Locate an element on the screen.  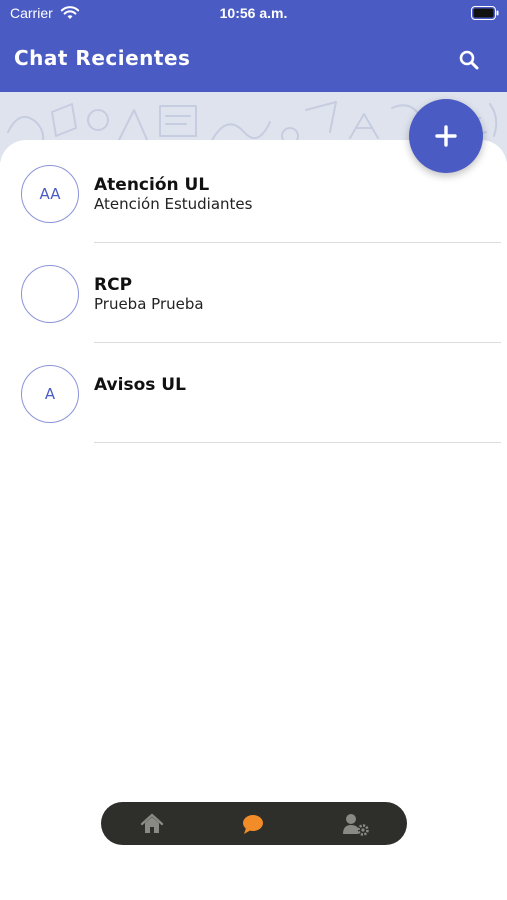
avatar: A is located at coordinates (50, 394).